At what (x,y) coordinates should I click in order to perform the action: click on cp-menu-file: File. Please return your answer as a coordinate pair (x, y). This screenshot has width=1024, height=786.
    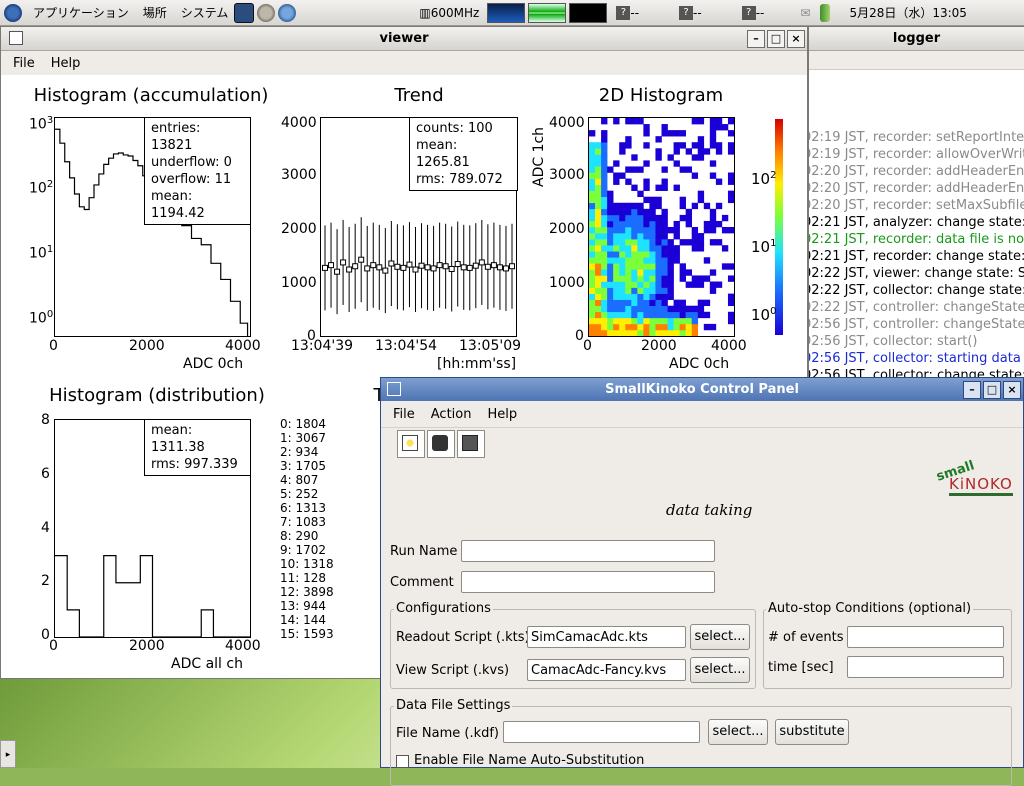
    Looking at the image, I should click on (404, 414).